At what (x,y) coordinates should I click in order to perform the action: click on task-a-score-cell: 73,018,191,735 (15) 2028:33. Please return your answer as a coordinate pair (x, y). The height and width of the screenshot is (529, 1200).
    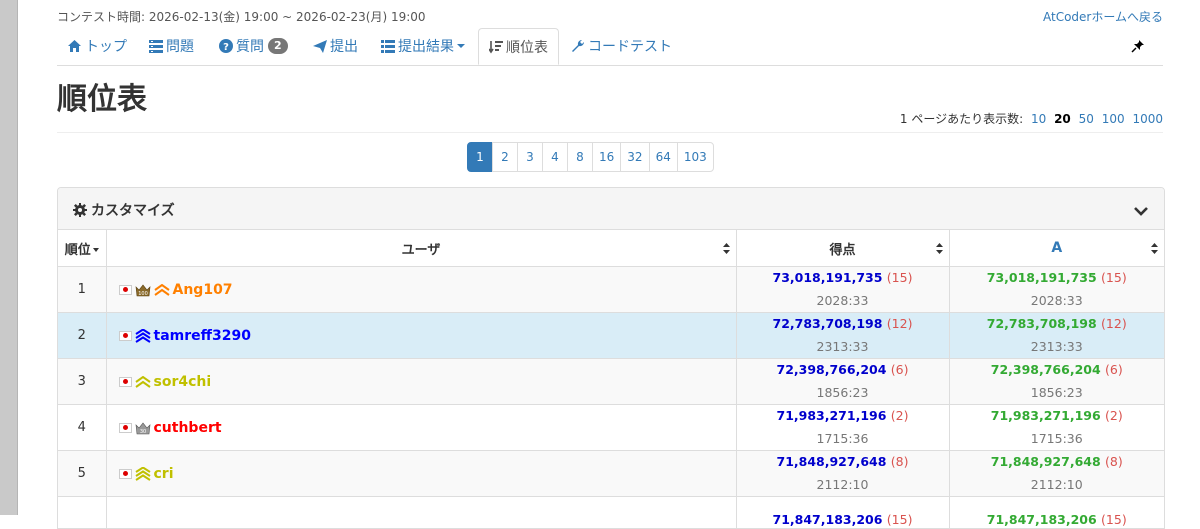
    Looking at the image, I should click on (1056, 290).